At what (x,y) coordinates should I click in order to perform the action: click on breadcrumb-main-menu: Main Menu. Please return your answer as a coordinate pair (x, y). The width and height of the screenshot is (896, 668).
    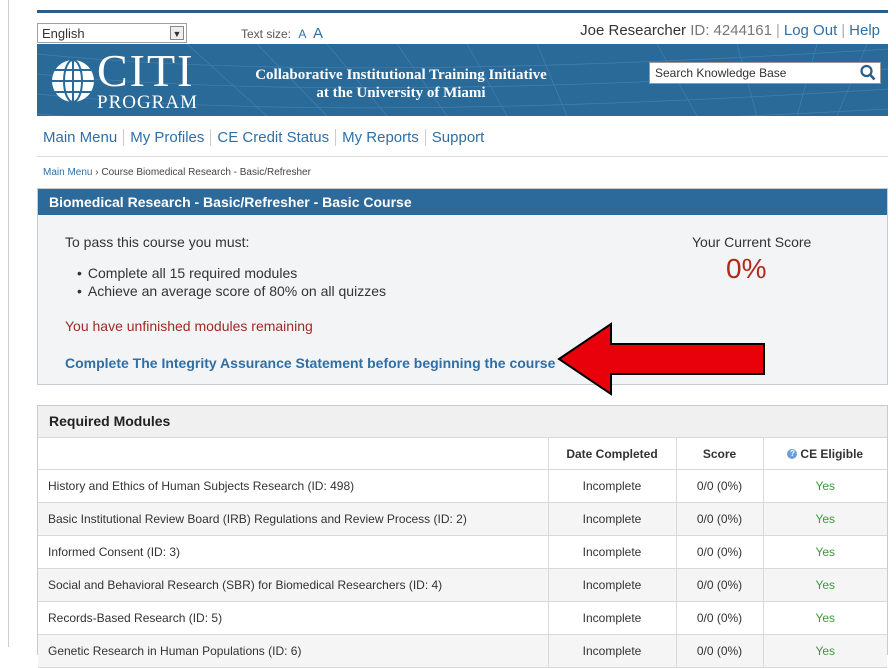
    Looking at the image, I should click on (67, 172).